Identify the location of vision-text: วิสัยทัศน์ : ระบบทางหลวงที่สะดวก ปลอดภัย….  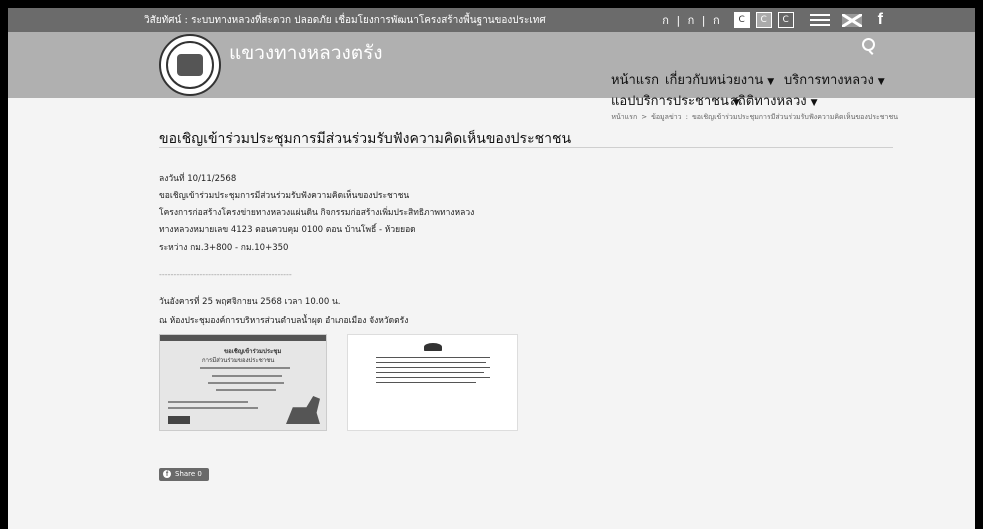
(345, 20).